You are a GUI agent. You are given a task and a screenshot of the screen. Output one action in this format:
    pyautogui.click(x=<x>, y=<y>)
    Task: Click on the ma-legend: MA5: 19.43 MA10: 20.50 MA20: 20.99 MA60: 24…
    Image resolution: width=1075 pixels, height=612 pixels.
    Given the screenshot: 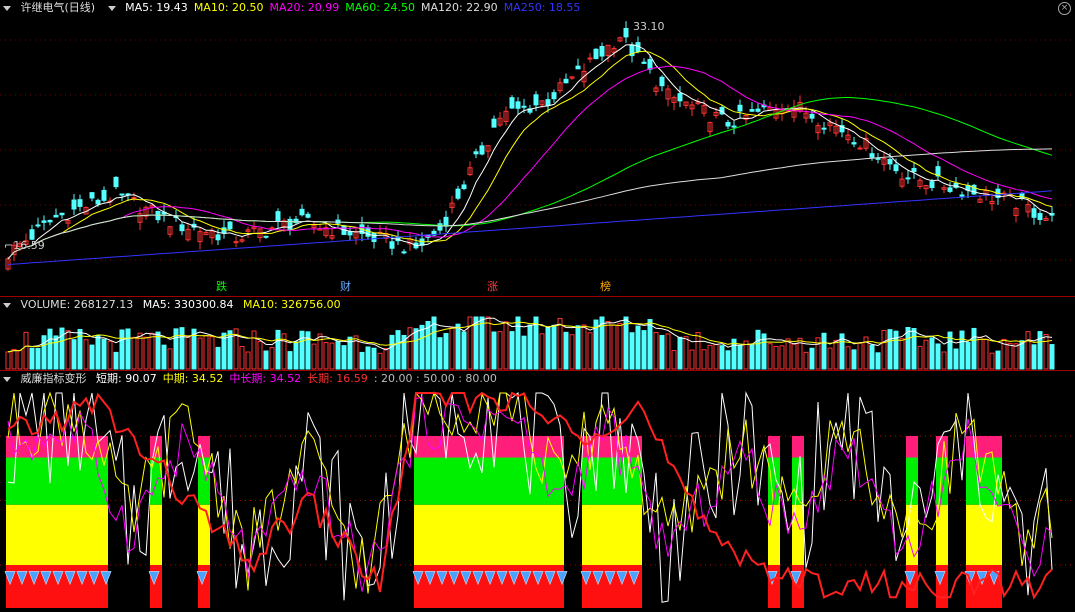 What is the action you would take?
    pyautogui.click(x=355, y=7)
    